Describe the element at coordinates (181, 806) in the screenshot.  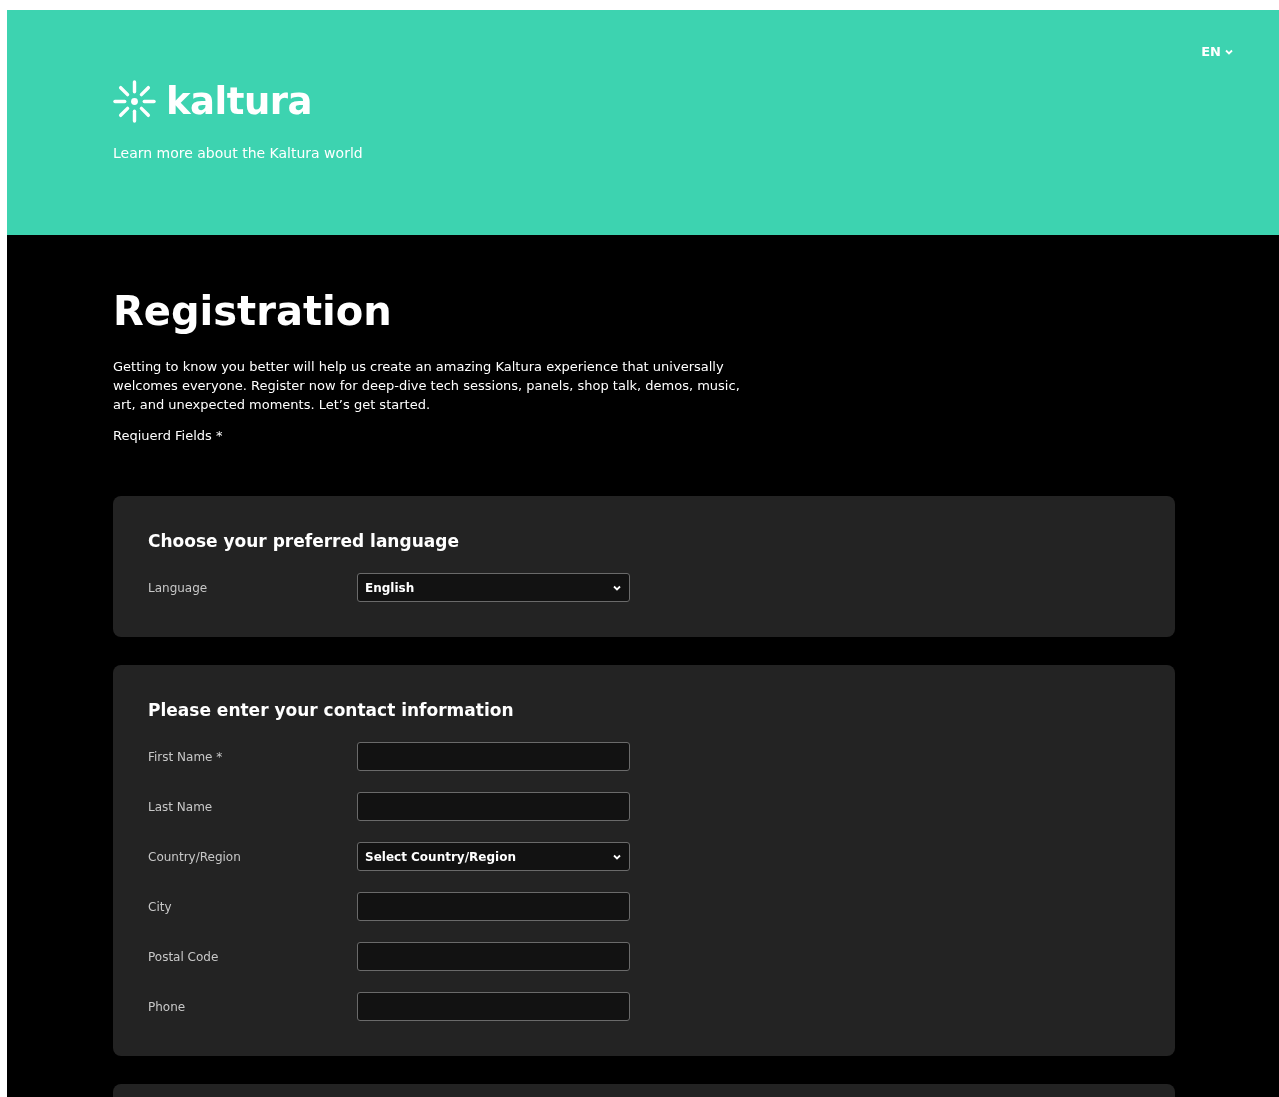
I see `field-label: Last Name` at that location.